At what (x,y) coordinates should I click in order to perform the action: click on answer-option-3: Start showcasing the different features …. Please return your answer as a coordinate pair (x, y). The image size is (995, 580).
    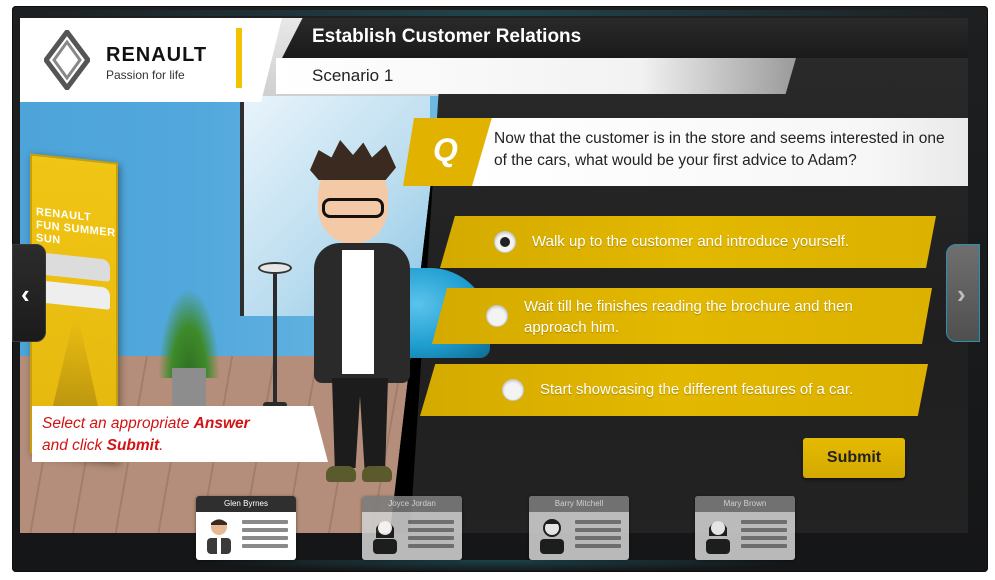
    Looking at the image, I should click on (674, 390).